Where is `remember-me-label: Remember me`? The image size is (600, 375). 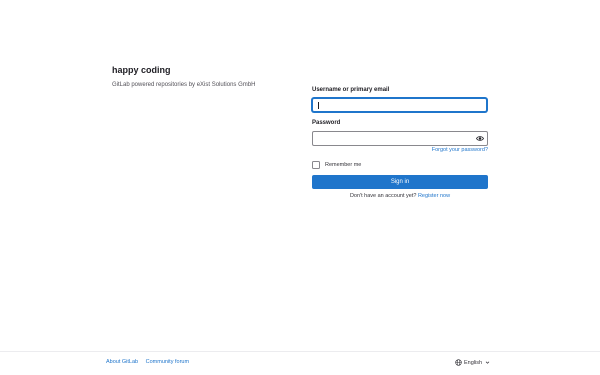
remember-me-label: Remember me is located at coordinates (343, 165).